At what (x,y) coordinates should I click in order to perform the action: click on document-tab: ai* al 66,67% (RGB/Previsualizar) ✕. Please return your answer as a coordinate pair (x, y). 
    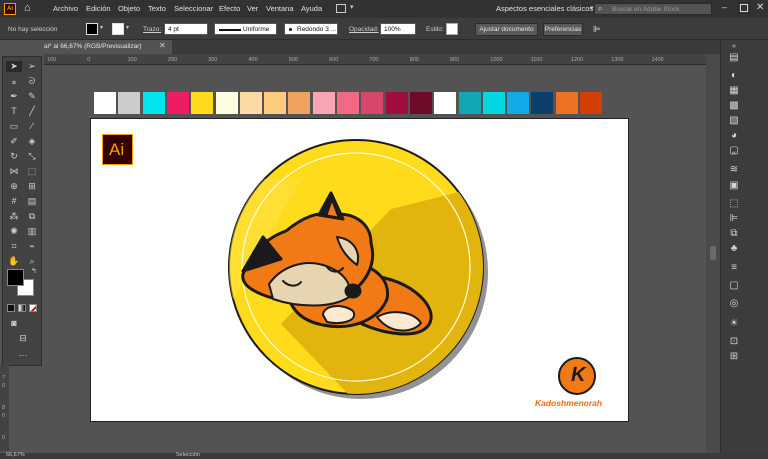
    Looking at the image, I should click on (108, 47).